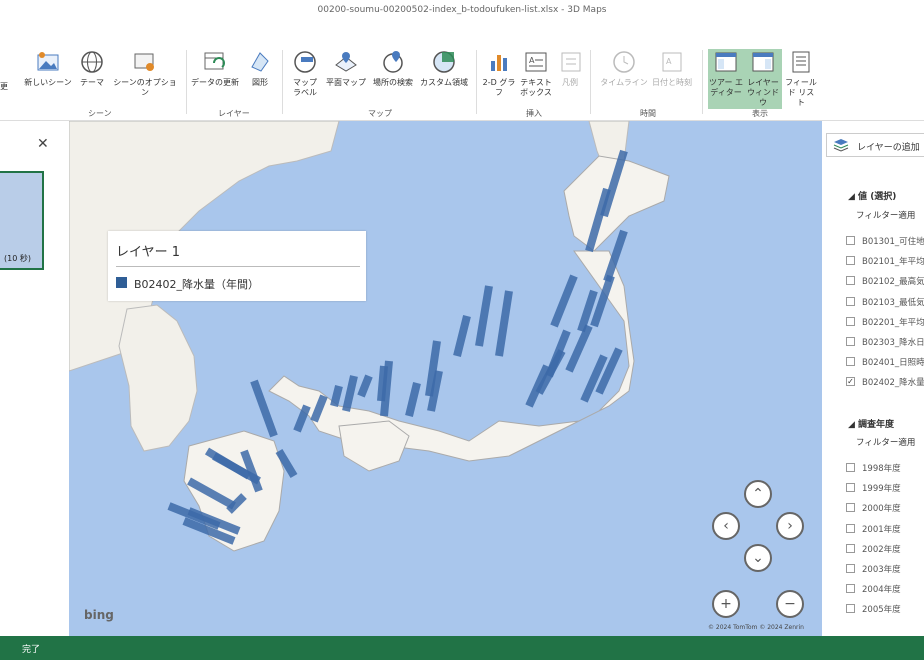  What do you see at coordinates (214, 61) in the screenshot?
I see `refresh-data-icon` at bounding box center [214, 61].